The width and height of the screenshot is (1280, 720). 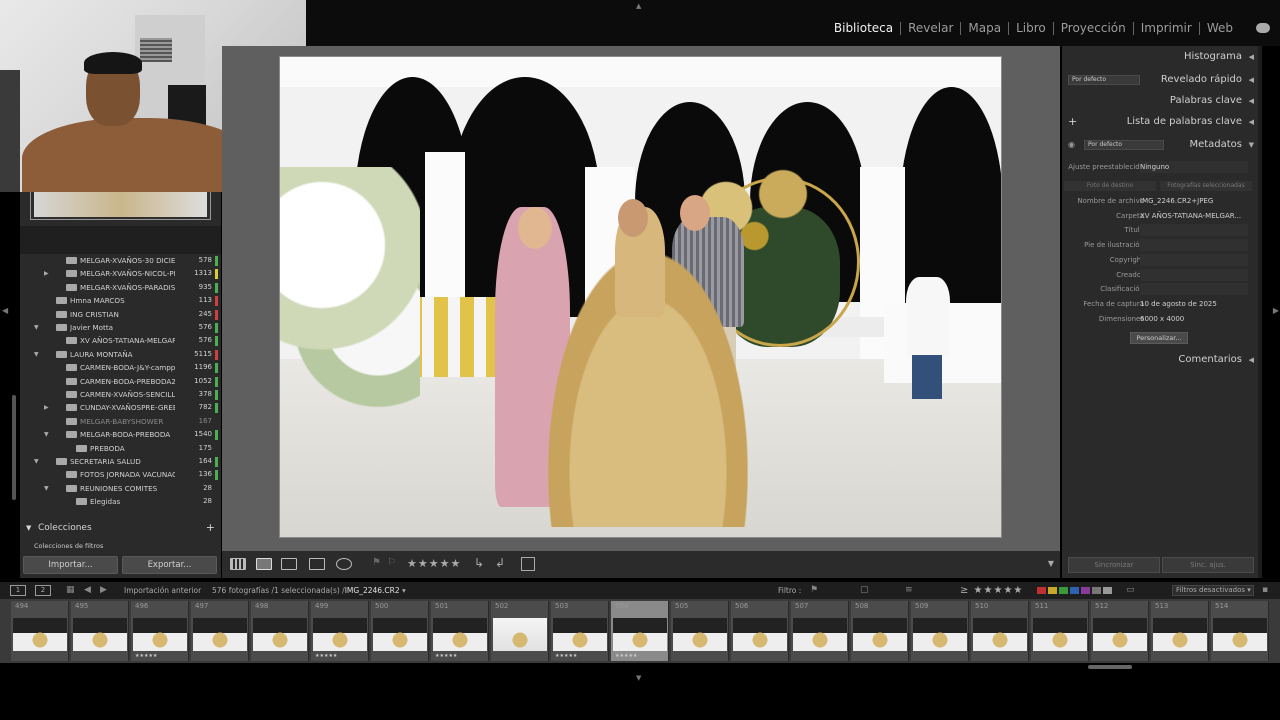 What do you see at coordinates (1124, 145) in the screenshot?
I see `metadata-preset-select: Por defecto` at bounding box center [1124, 145].